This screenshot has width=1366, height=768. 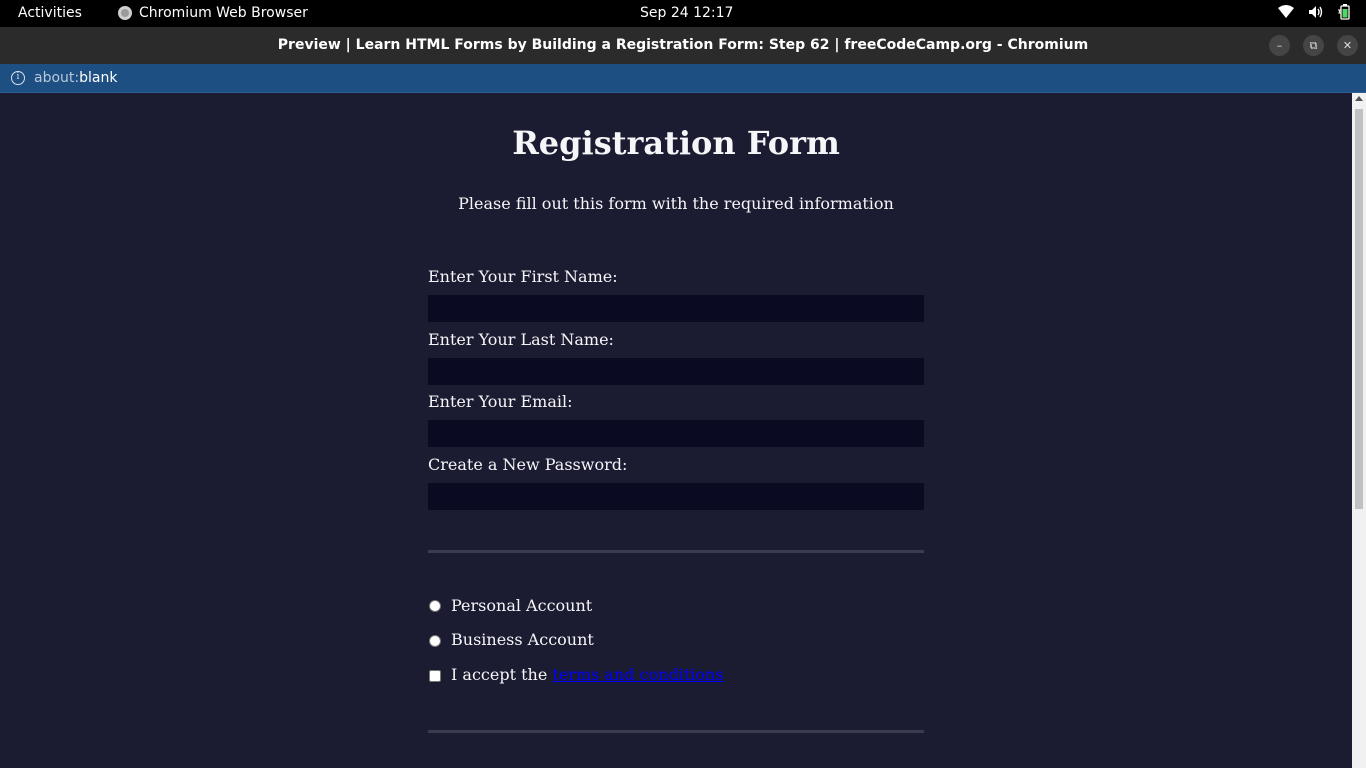 I want to click on app-menu: Chromium Web Browser, so click(x=213, y=13).